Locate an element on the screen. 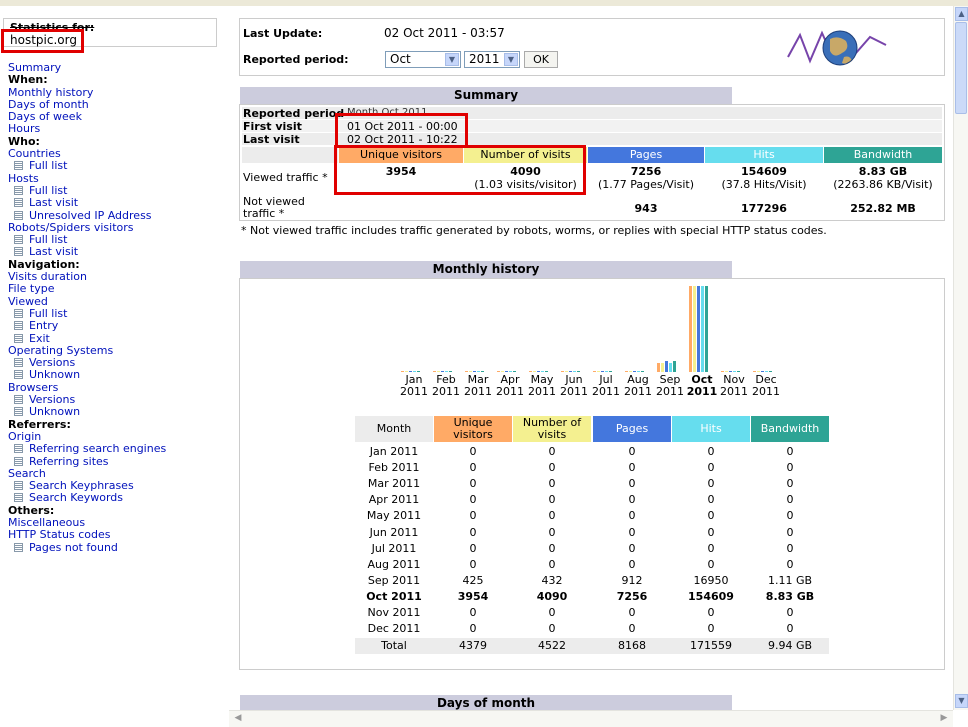 The width and height of the screenshot is (968, 727). table-row: Aug 2011 0 0 0 0 0 is located at coordinates (592, 565).